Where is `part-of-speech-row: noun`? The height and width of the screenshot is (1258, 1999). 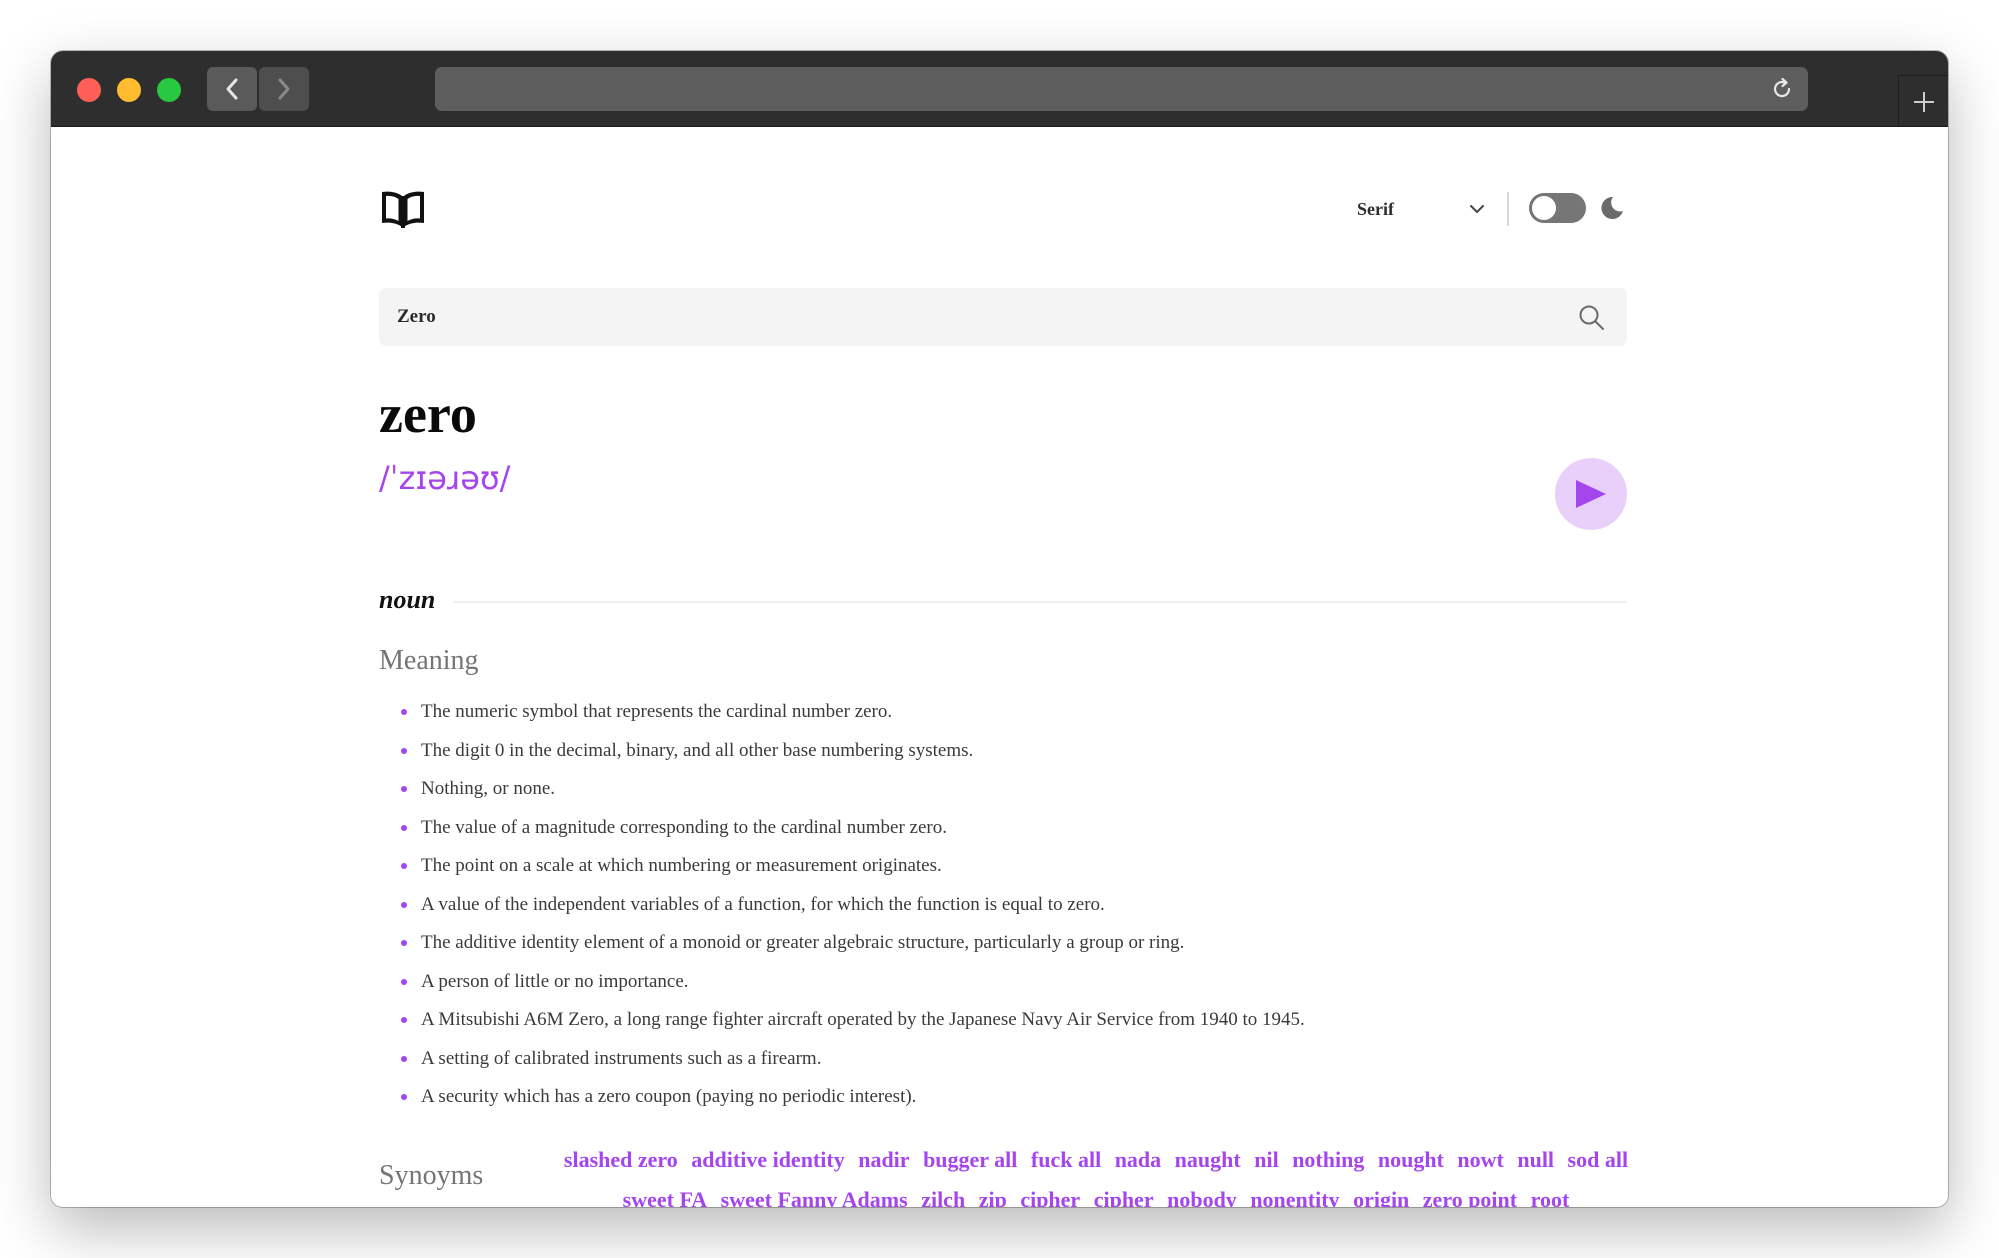 part-of-speech-row: noun is located at coordinates (1003, 601).